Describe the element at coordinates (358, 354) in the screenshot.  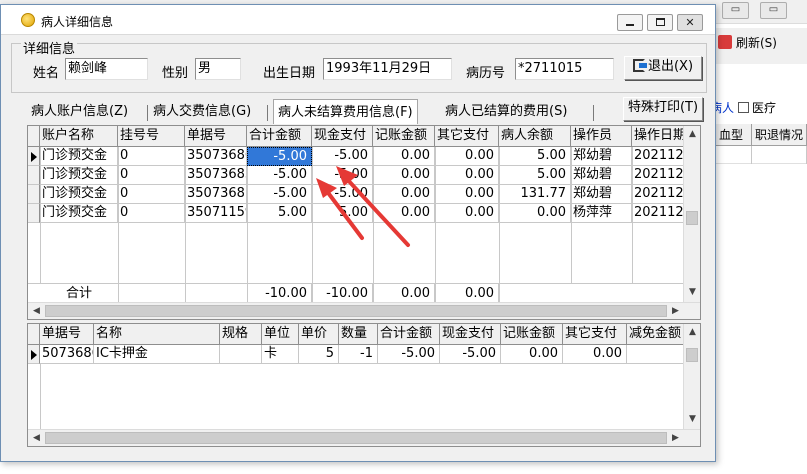
I see `cell-quantity: -1` at that location.